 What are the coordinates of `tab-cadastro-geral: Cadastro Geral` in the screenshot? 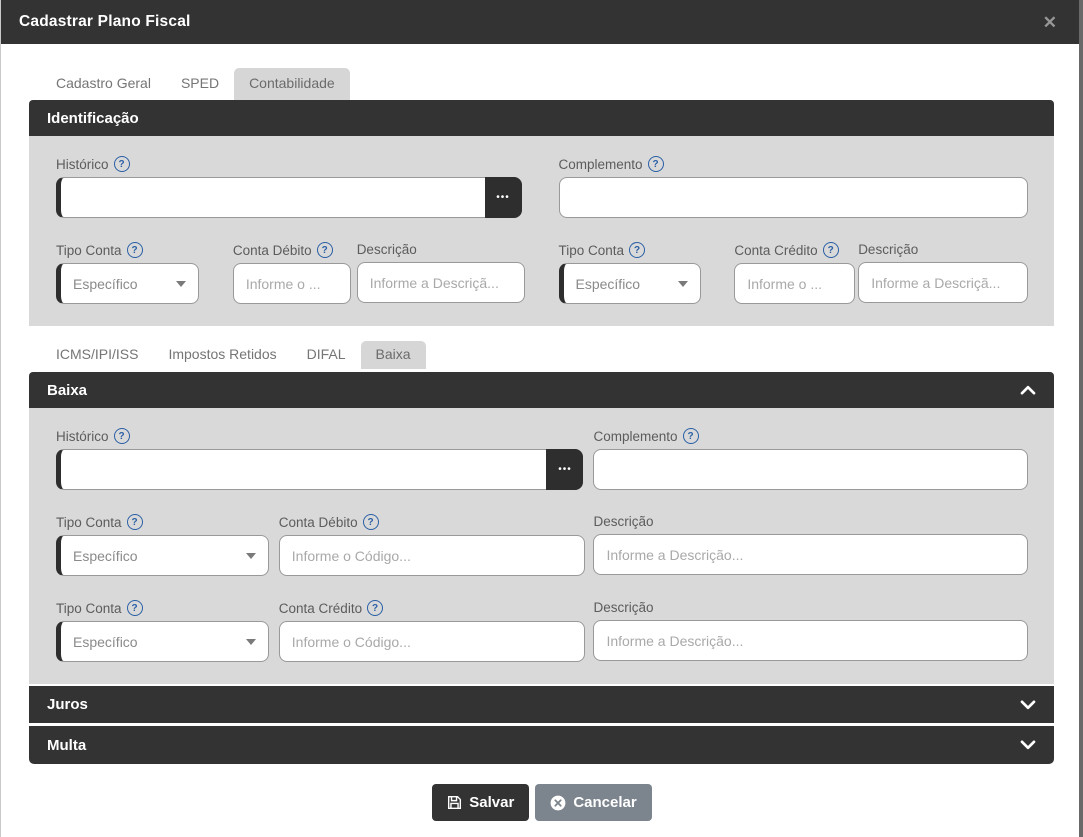 It's located at (103, 84).